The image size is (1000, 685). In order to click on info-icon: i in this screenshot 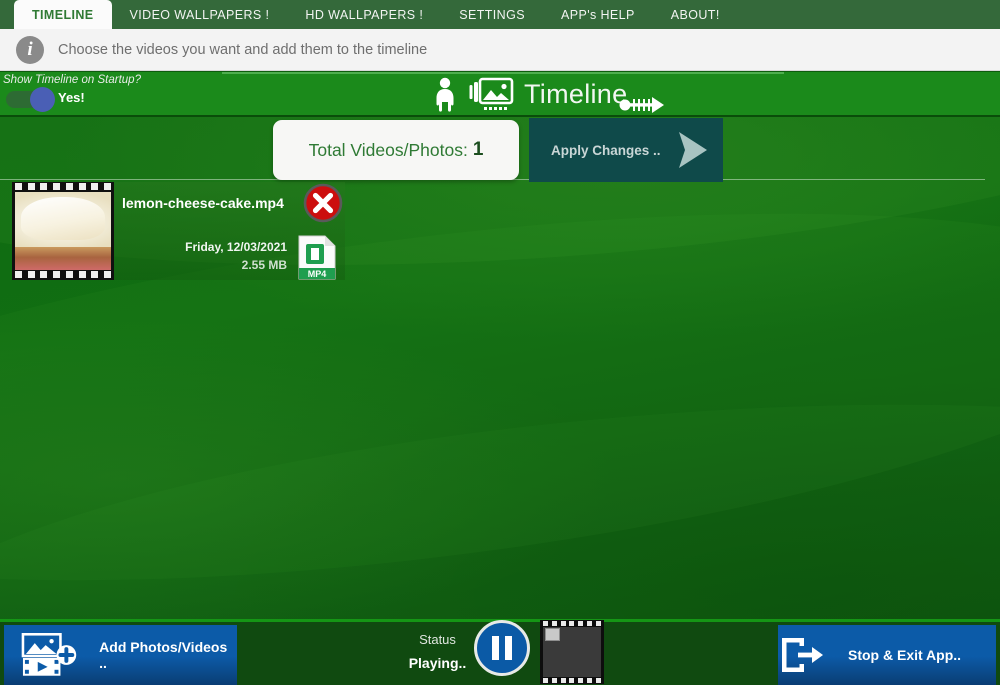, I will do `click(30, 49)`.